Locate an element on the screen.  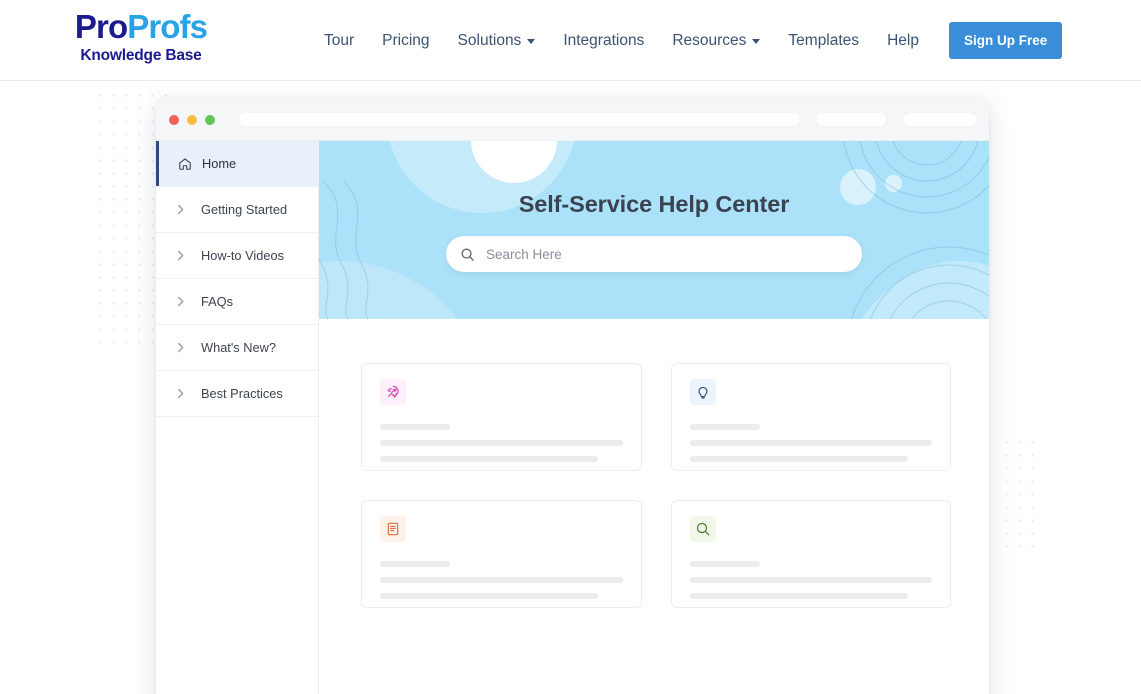
nav-item-label: Help is located at coordinates (903, 40).